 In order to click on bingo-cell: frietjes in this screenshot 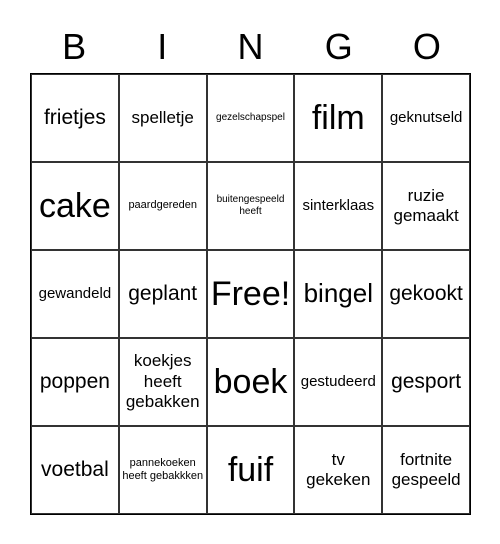, I will do `click(75, 118)`.